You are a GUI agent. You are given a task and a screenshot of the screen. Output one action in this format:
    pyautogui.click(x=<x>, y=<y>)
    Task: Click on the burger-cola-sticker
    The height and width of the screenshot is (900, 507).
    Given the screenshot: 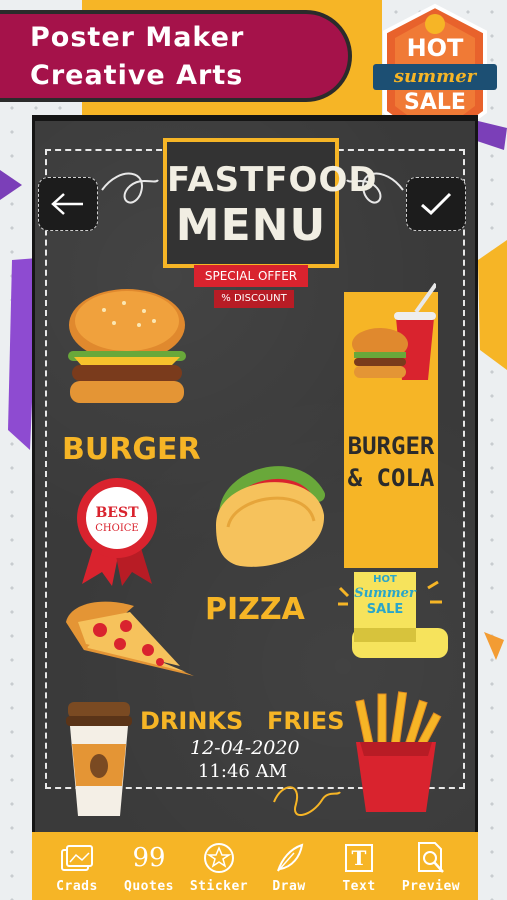 What is the action you would take?
    pyautogui.click(x=394, y=331)
    